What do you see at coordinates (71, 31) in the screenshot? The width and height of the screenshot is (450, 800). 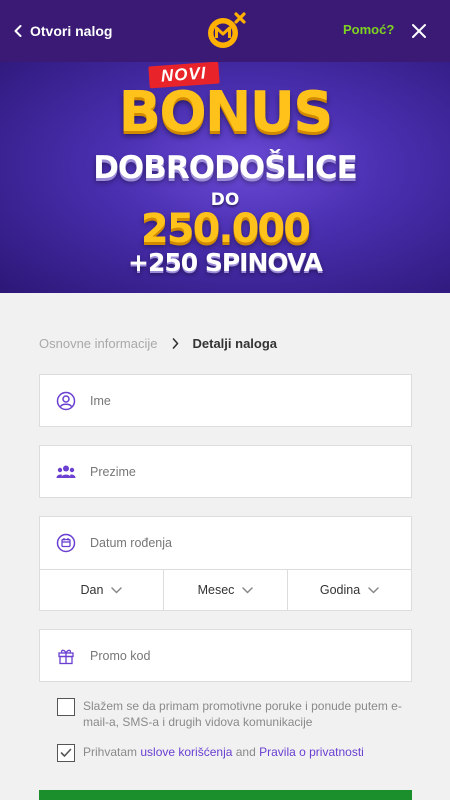 I see `back-label: Otvori nalog` at bounding box center [71, 31].